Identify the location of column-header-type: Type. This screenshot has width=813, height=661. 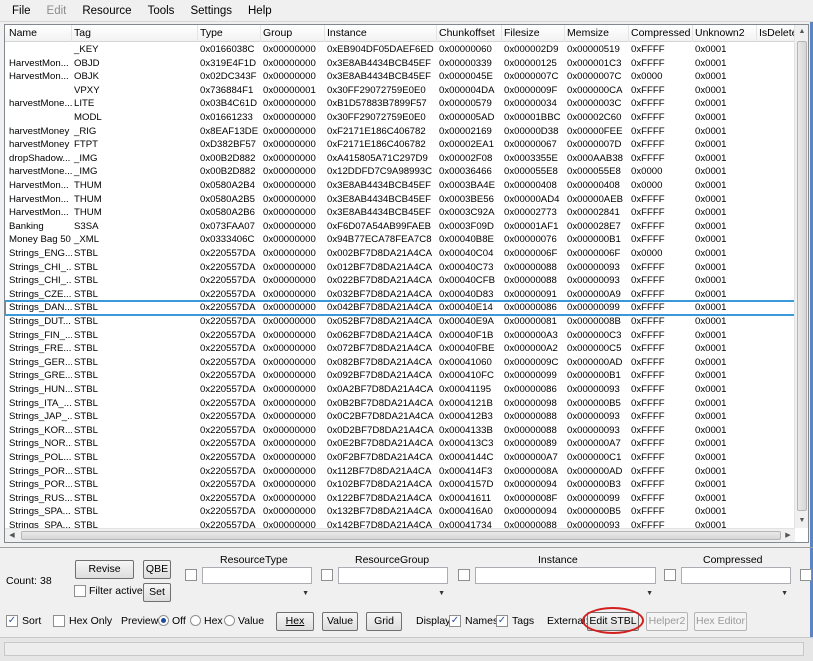
(229, 33).